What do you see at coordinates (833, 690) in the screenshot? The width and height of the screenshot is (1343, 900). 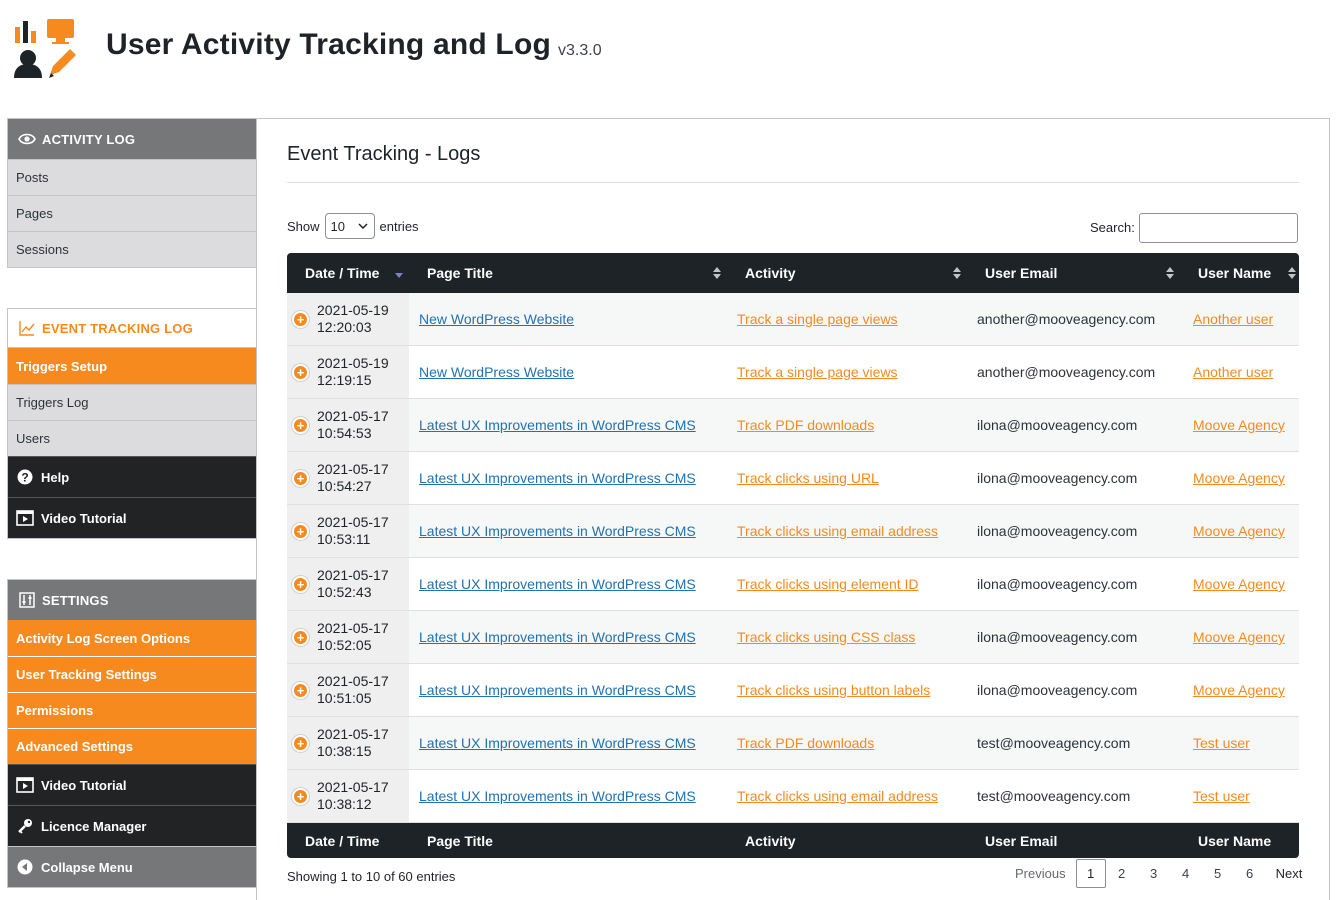 I see `activity-link: Track clicks using button labels` at bounding box center [833, 690].